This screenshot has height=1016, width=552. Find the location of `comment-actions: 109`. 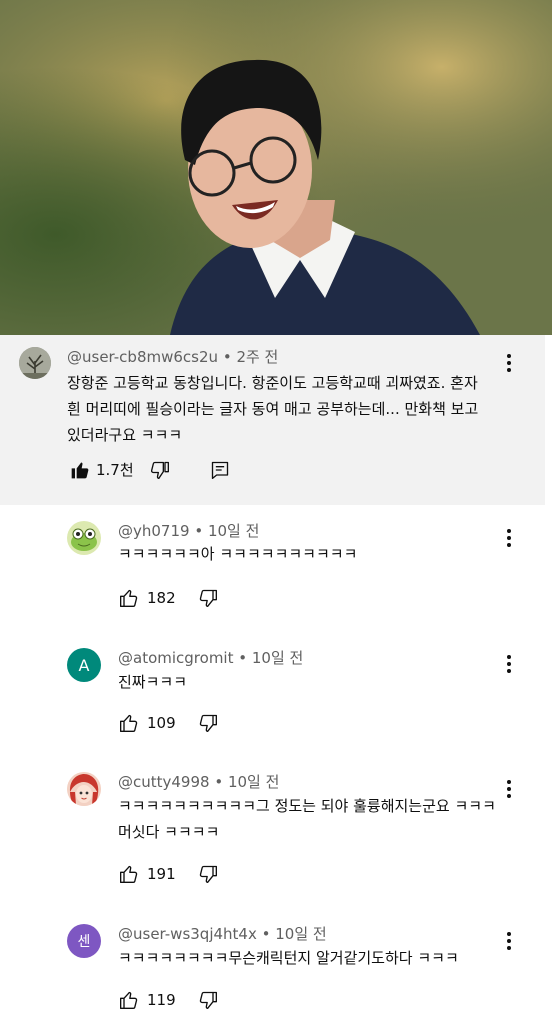

comment-actions: 109 is located at coordinates (168, 723).